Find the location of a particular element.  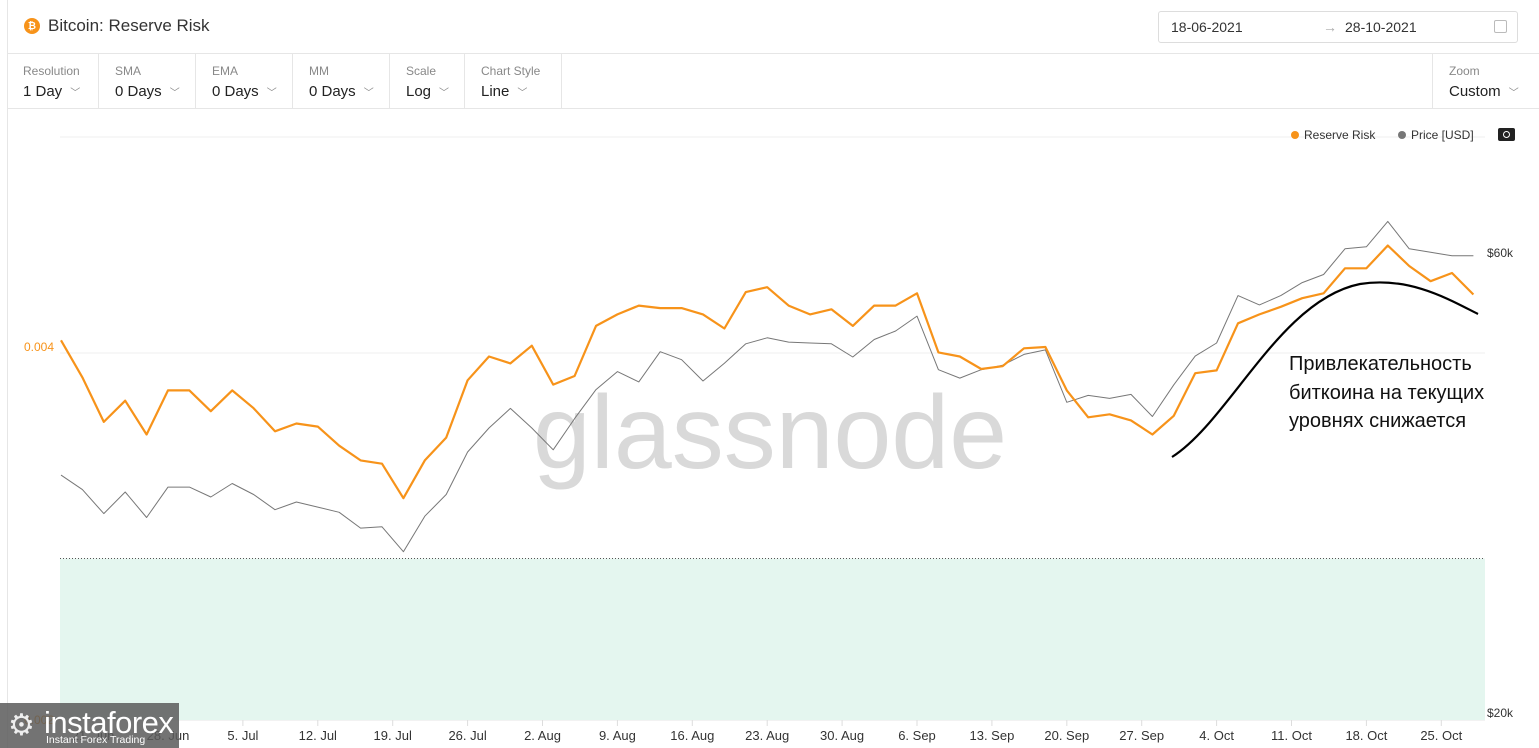

x-tick-label: 11. Oct is located at coordinates (1291, 735).